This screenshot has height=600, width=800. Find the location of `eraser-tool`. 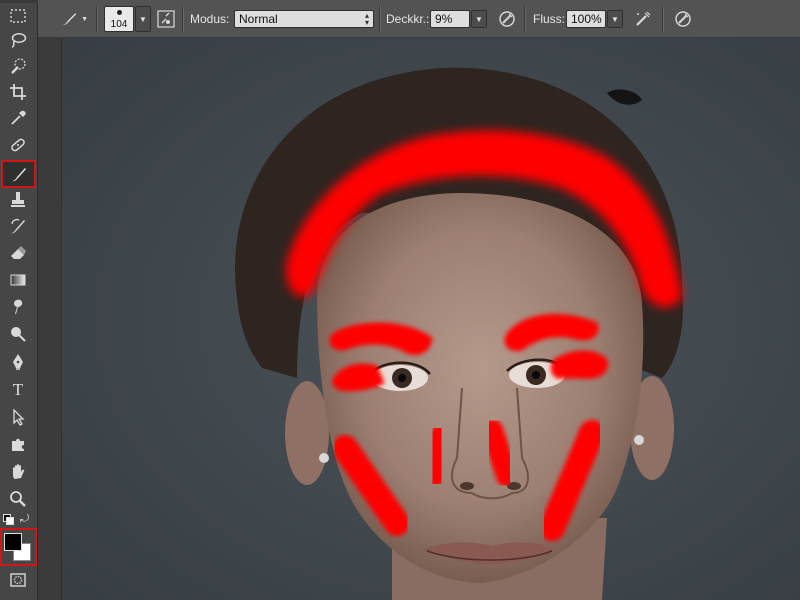

eraser-tool is located at coordinates (18, 253).